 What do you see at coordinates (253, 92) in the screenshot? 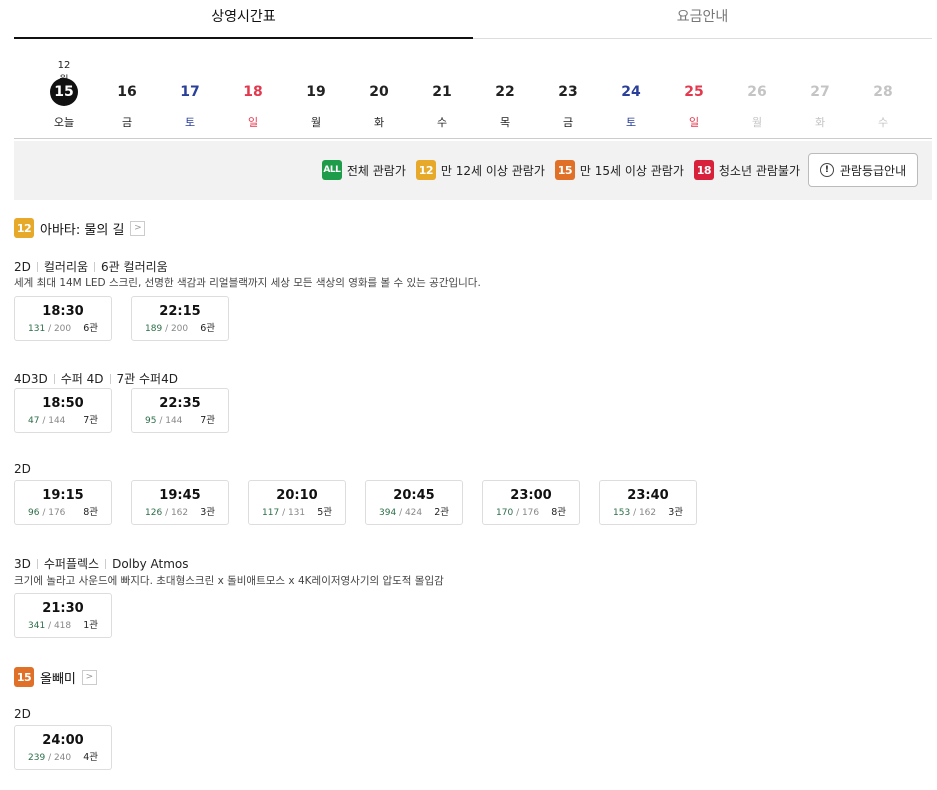
I see `date-number: 18` at bounding box center [253, 92].